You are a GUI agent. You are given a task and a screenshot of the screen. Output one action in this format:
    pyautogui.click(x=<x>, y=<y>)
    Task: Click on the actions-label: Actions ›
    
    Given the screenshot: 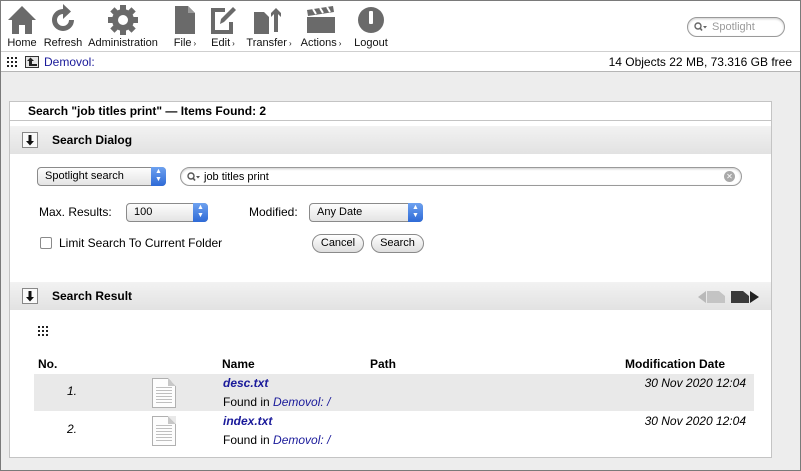 What is the action you would take?
    pyautogui.click(x=321, y=43)
    